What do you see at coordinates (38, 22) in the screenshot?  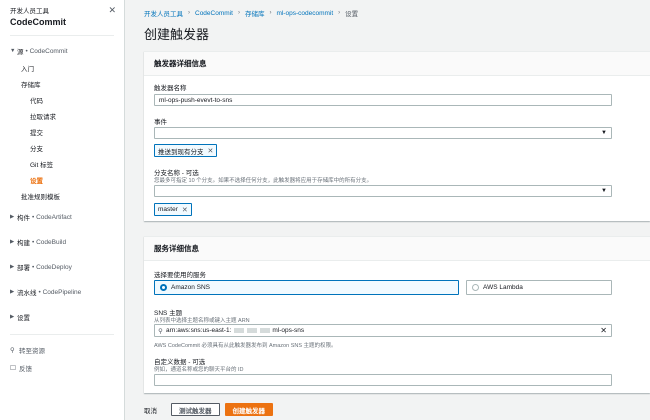 I see `sidebar-title: CodeCommit` at bounding box center [38, 22].